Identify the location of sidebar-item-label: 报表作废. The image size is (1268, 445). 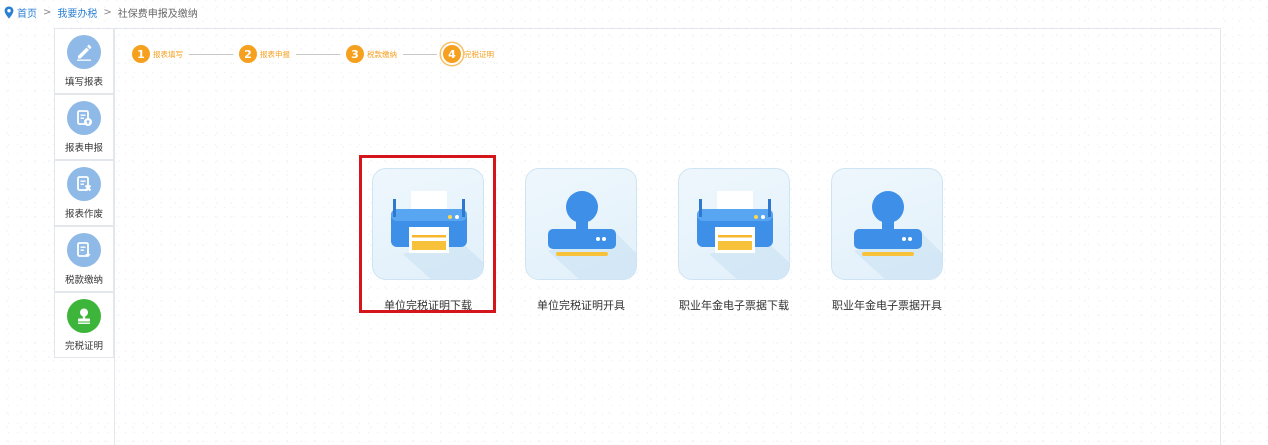
(83, 214).